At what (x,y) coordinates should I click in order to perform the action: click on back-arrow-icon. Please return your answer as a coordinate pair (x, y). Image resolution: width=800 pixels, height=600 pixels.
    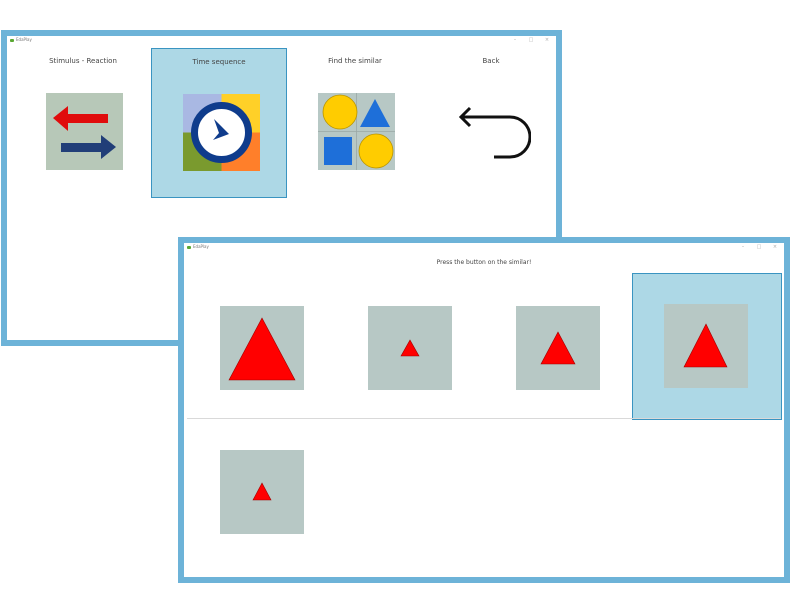
    Looking at the image, I should click on (494, 132).